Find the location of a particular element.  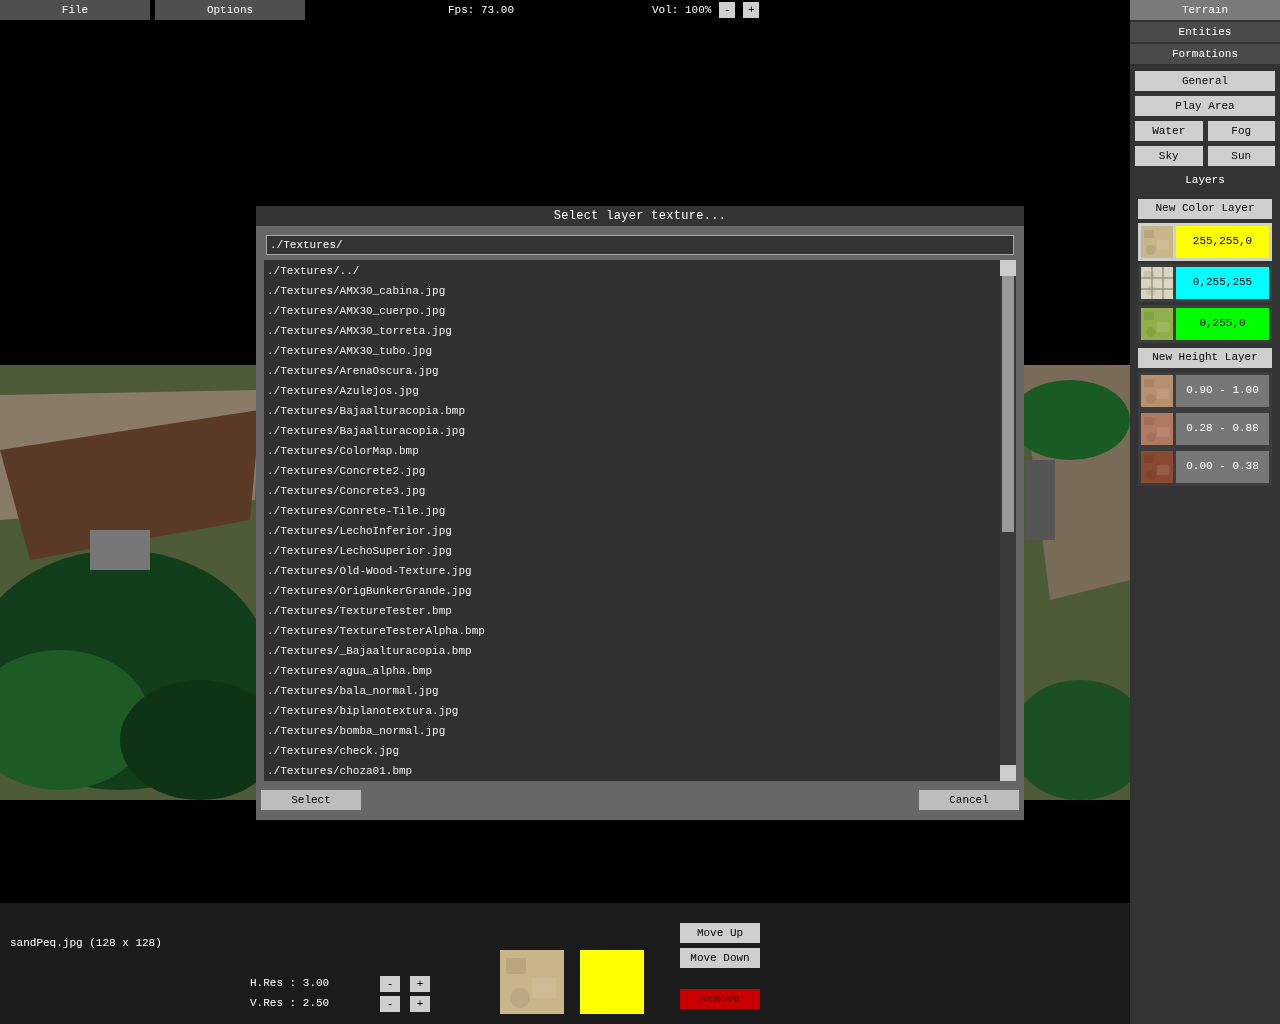

layer-color-value: 0,255,255 is located at coordinates (1222, 282).